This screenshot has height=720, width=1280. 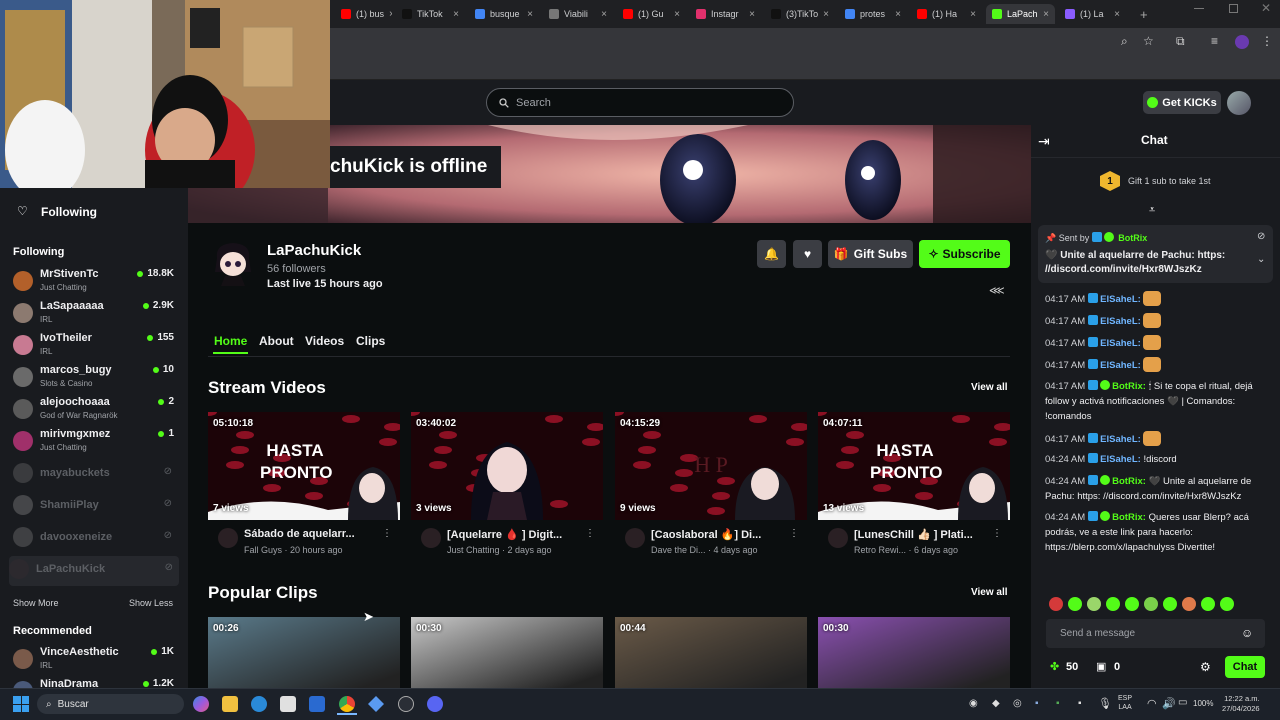 What do you see at coordinates (989, 387) in the screenshot?
I see `stream-videos-view-all: View all` at bounding box center [989, 387].